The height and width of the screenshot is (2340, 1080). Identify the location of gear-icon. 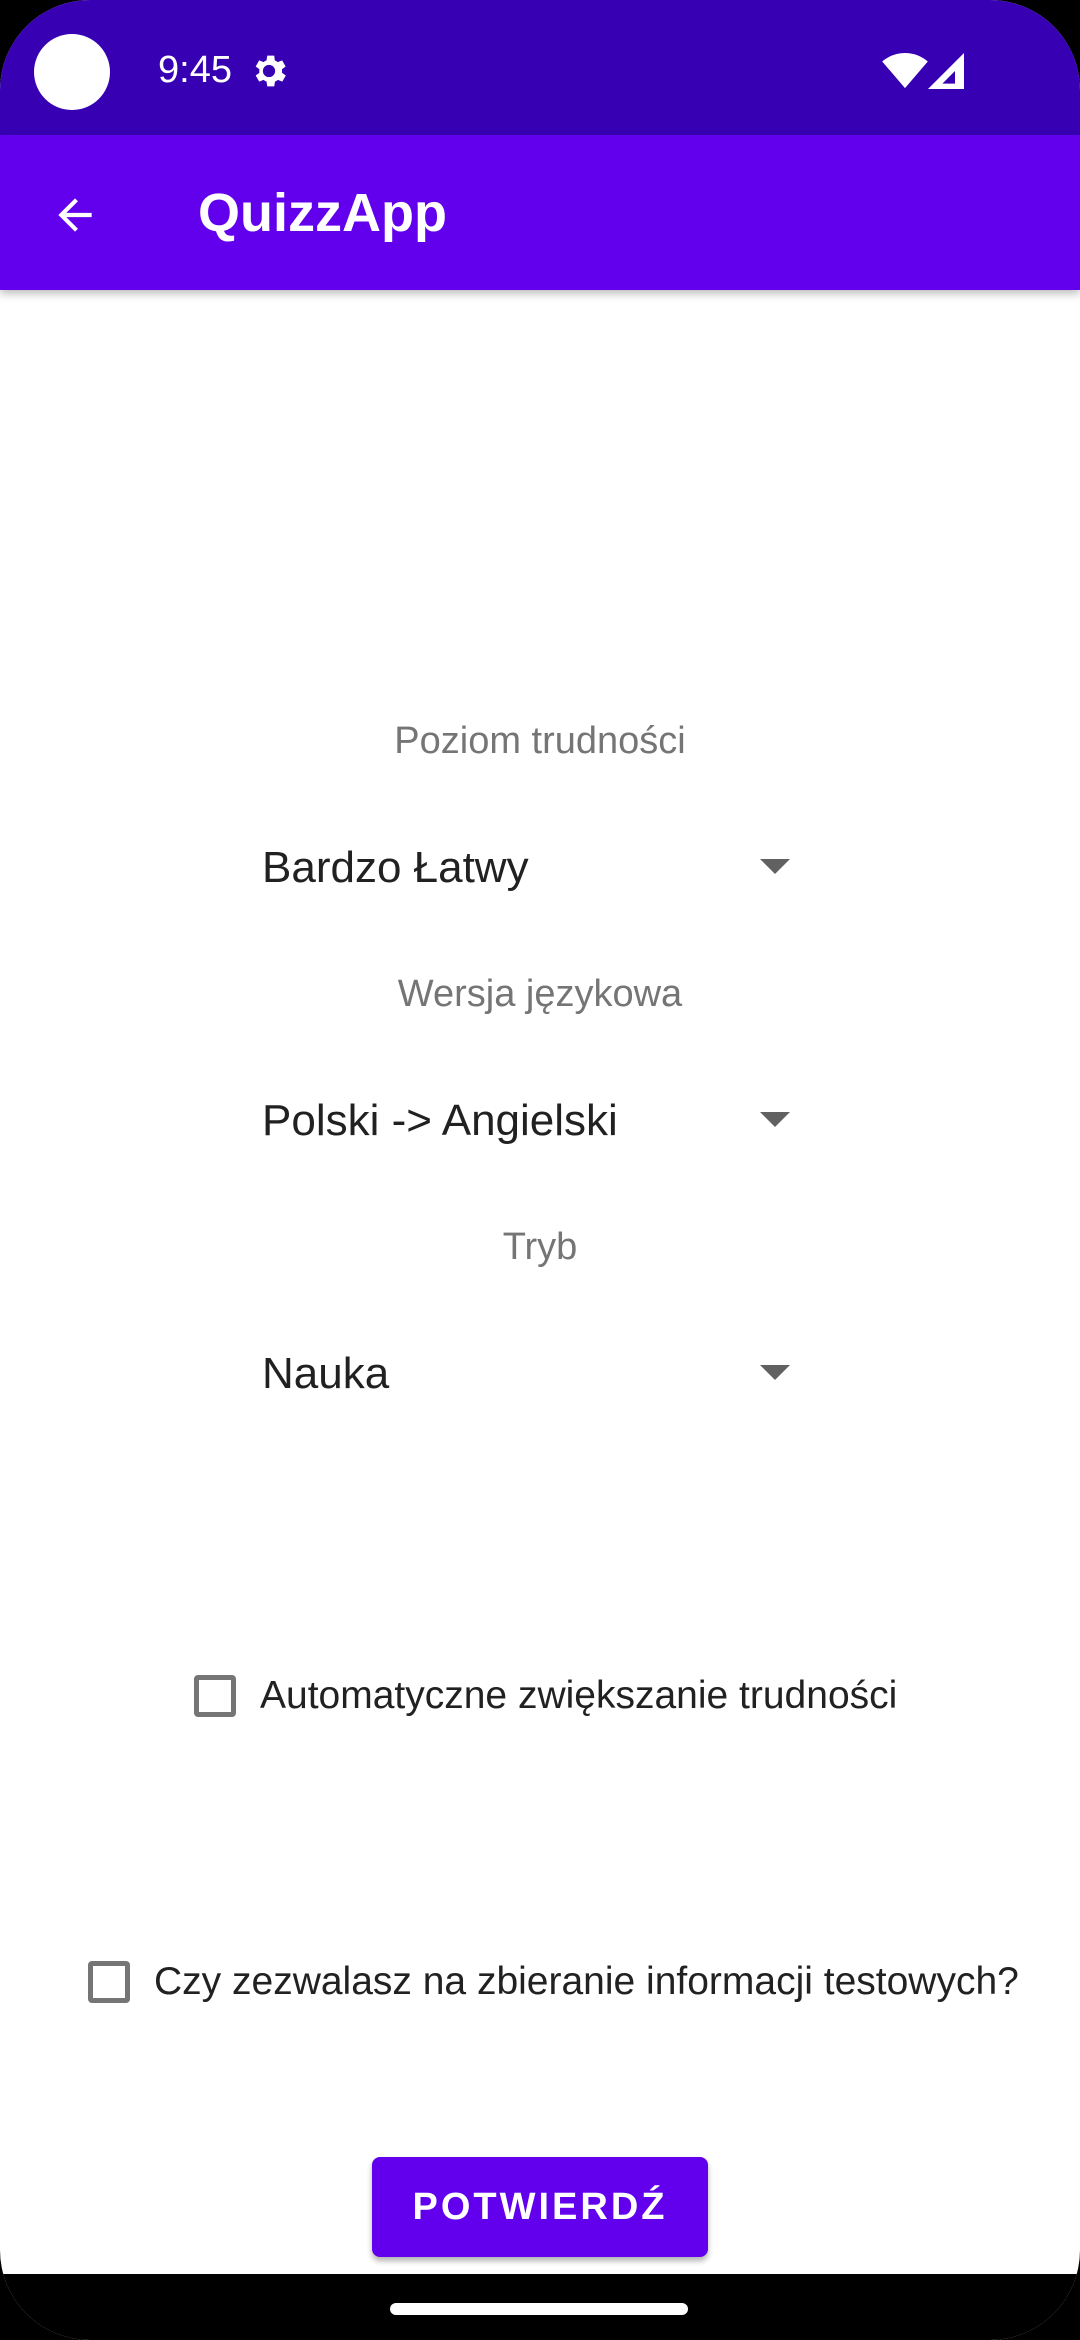
(270, 71).